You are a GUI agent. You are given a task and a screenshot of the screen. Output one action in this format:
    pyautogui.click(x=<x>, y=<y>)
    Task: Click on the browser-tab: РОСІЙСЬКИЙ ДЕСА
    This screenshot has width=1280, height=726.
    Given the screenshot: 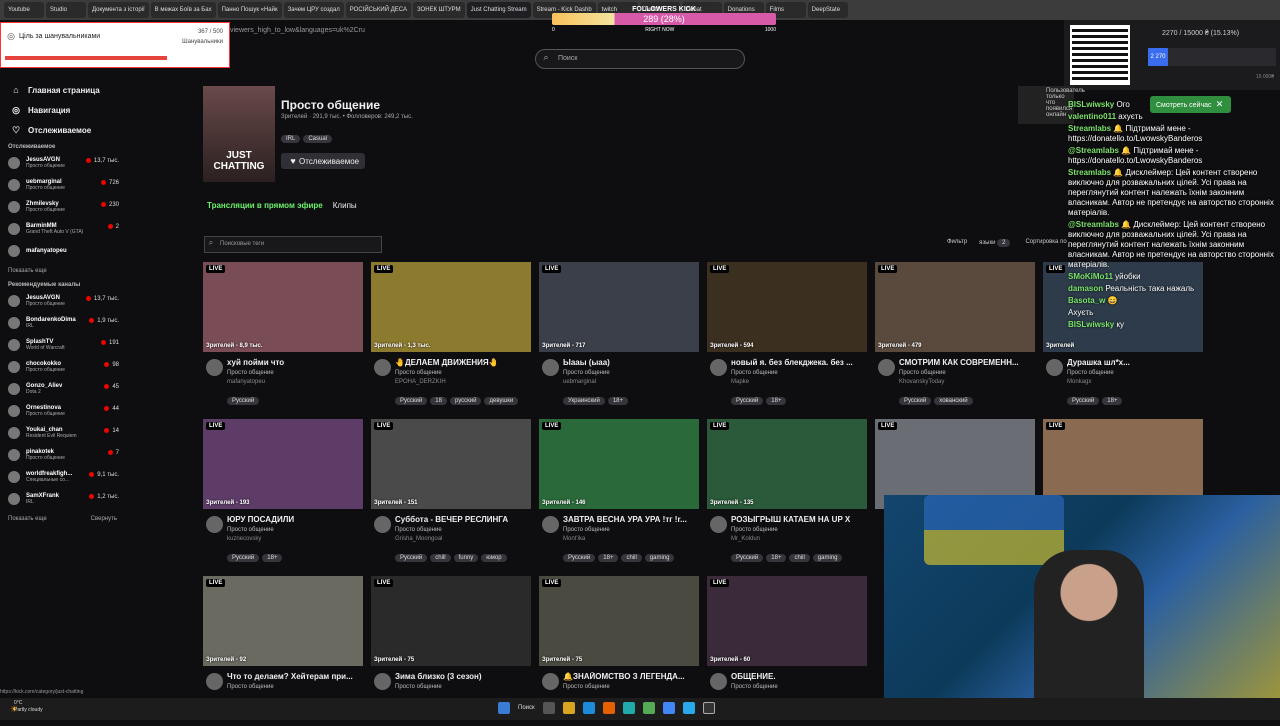 What is the action you would take?
    pyautogui.click(x=378, y=10)
    